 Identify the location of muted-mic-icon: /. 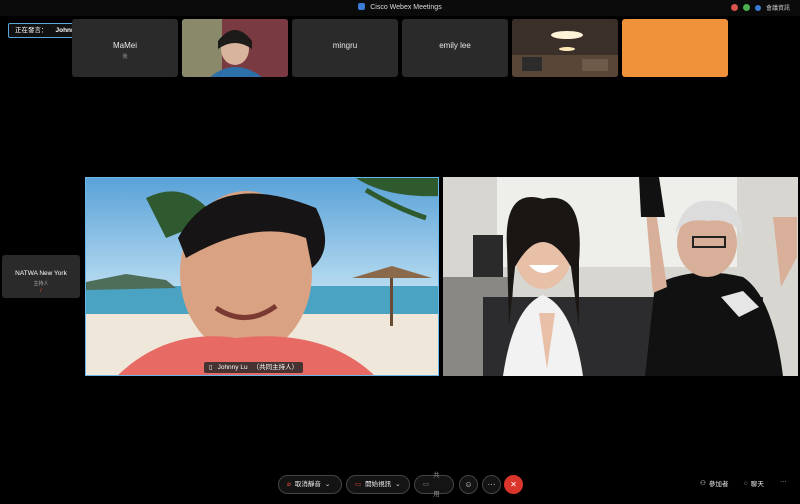
(41, 291).